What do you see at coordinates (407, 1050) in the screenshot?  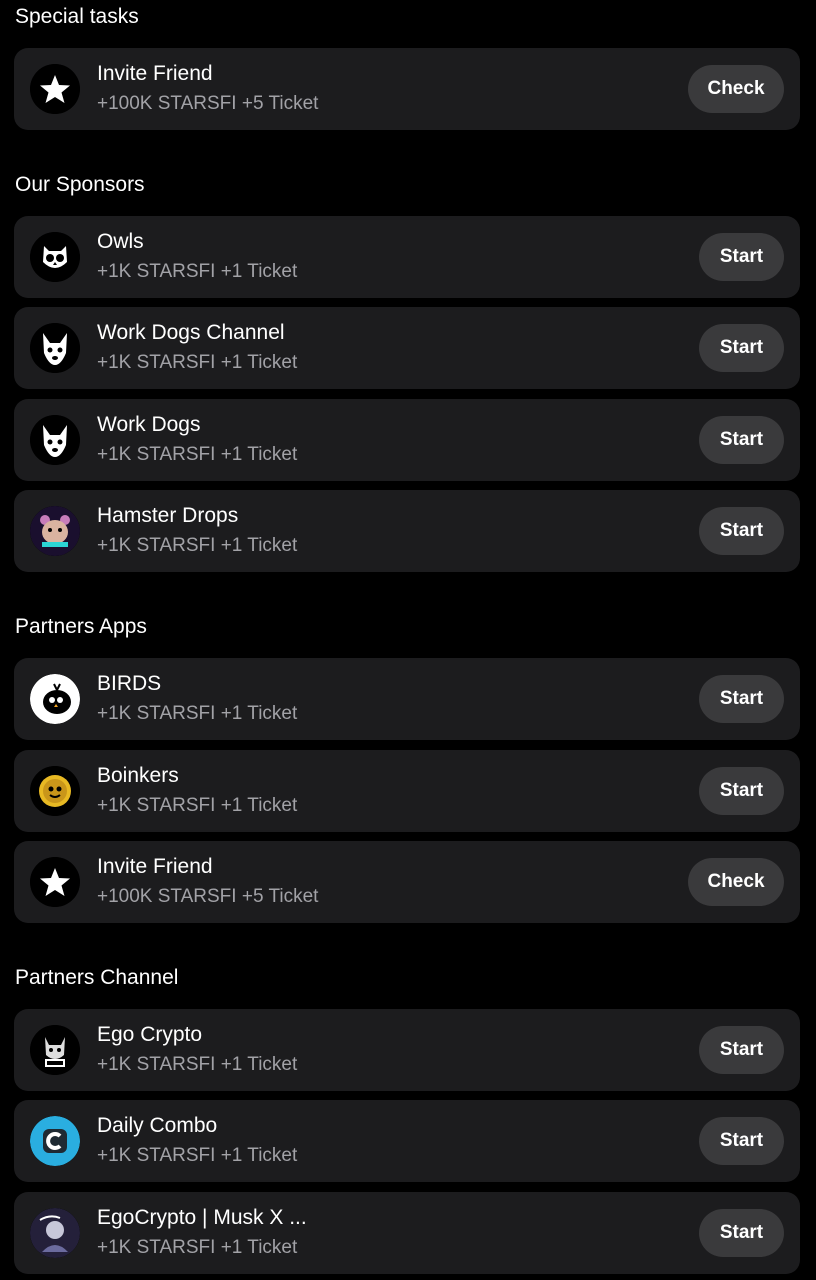 I see `task-card-ego-crypto: Ego Crypto +1K STARSFI +1 Ticket Start` at bounding box center [407, 1050].